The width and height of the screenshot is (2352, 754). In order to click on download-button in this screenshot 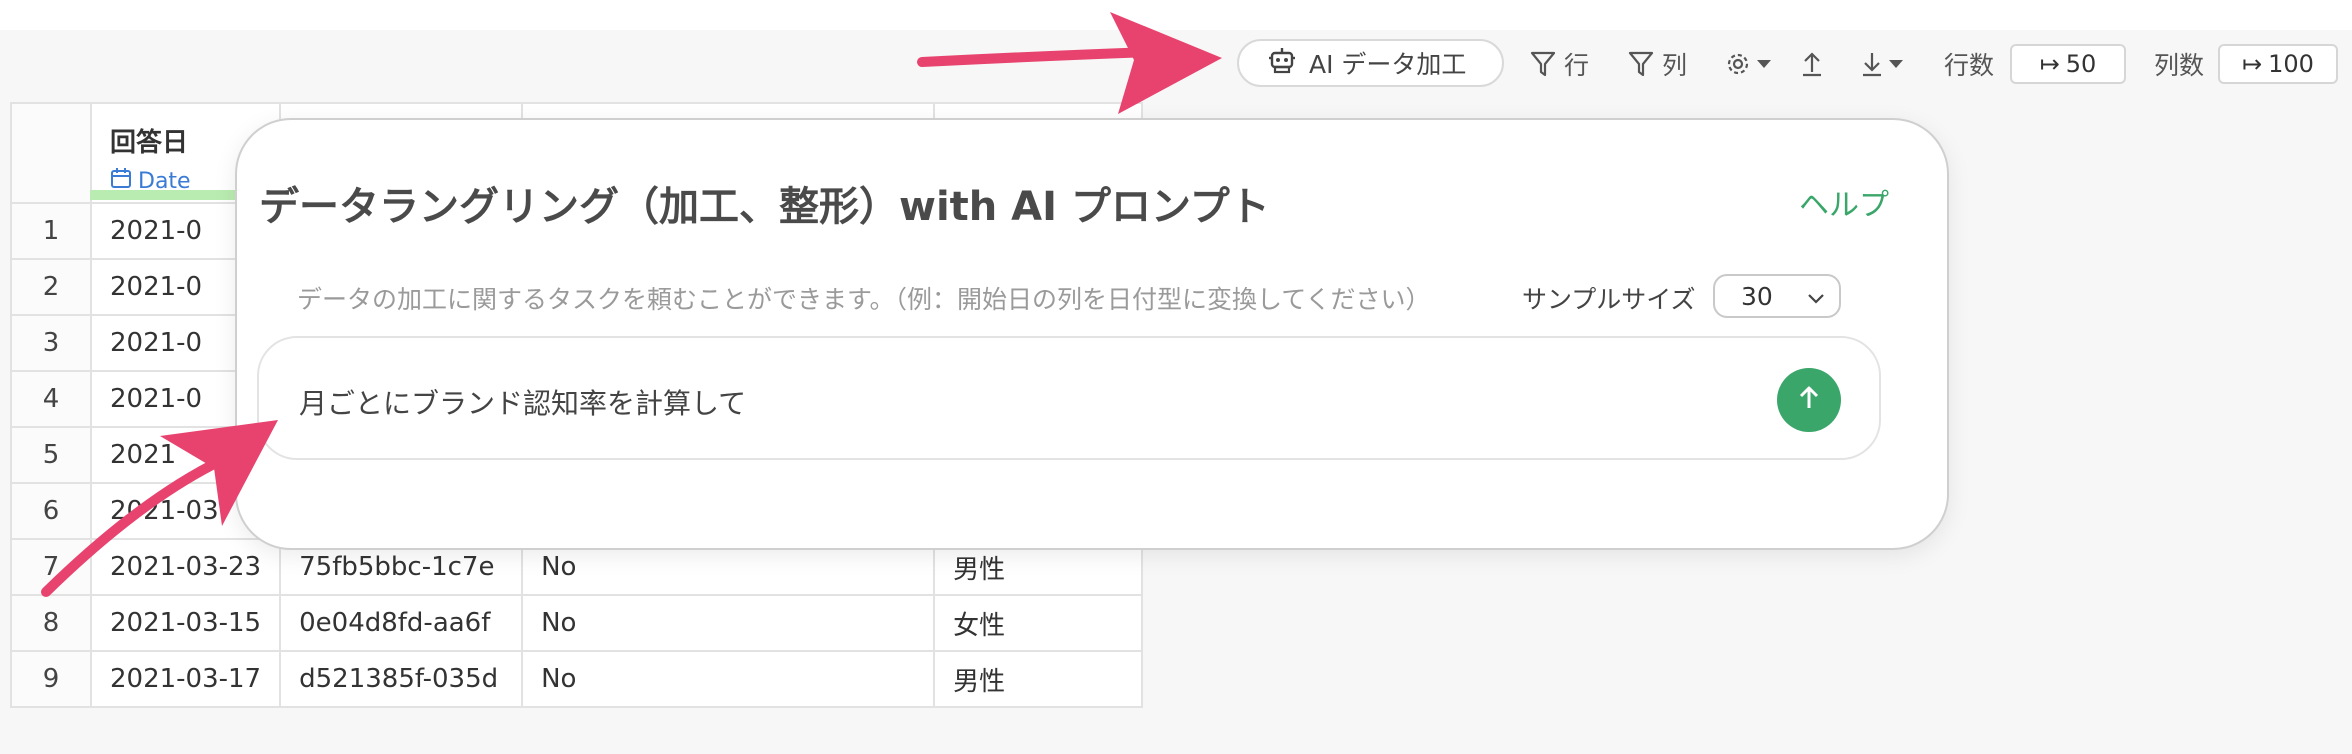, I will do `click(1882, 64)`.